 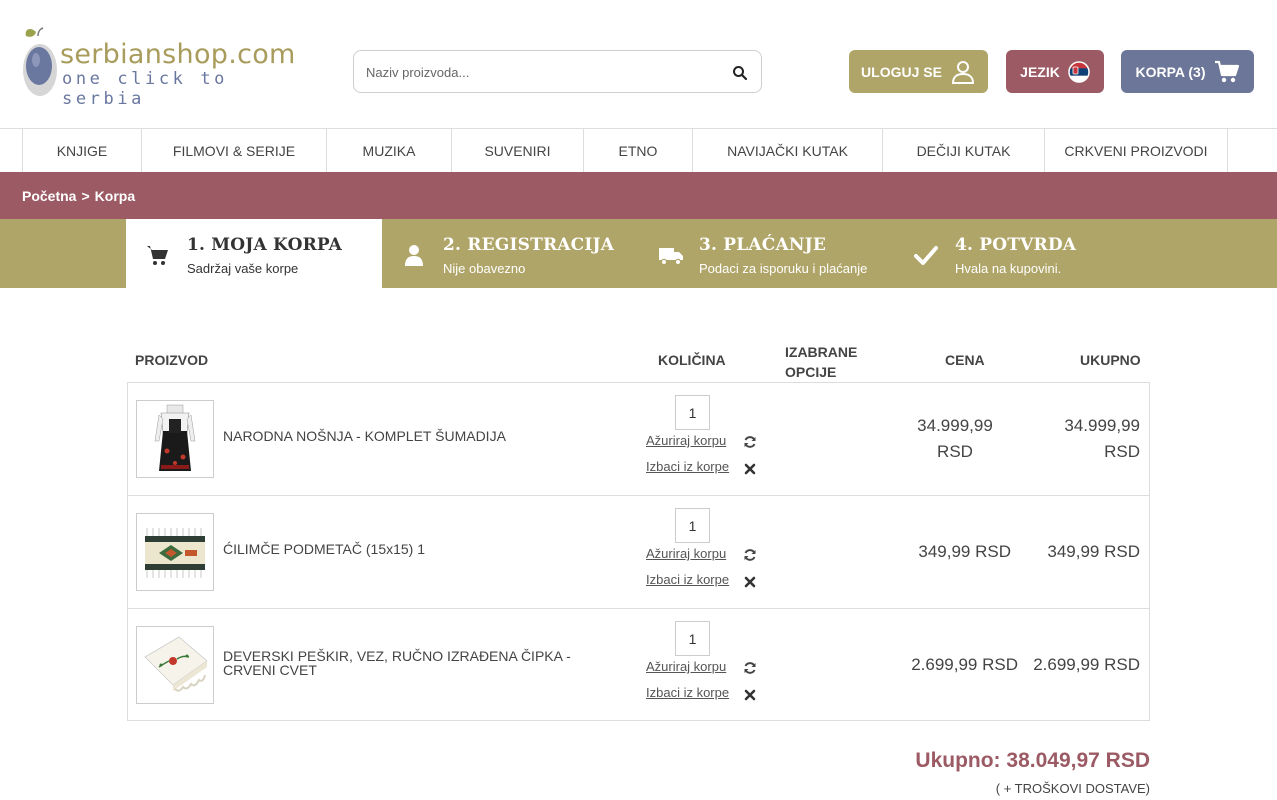 What do you see at coordinates (740, 73) in the screenshot?
I see `search-icon` at bounding box center [740, 73].